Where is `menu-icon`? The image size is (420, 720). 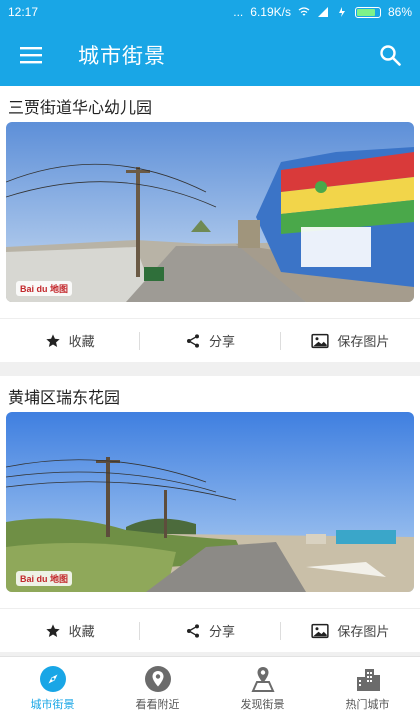
menu-icon is located at coordinates (31, 55).